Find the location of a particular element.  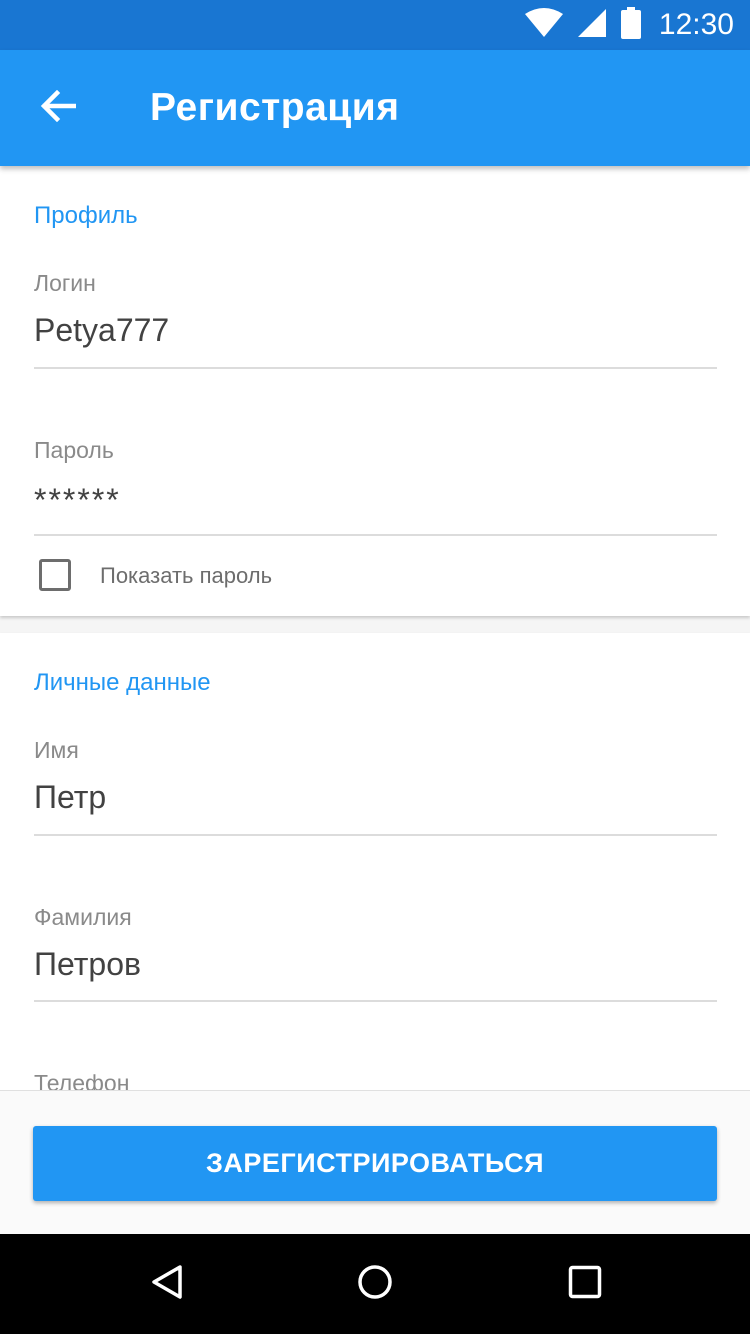

battery-icon is located at coordinates (630, 25).